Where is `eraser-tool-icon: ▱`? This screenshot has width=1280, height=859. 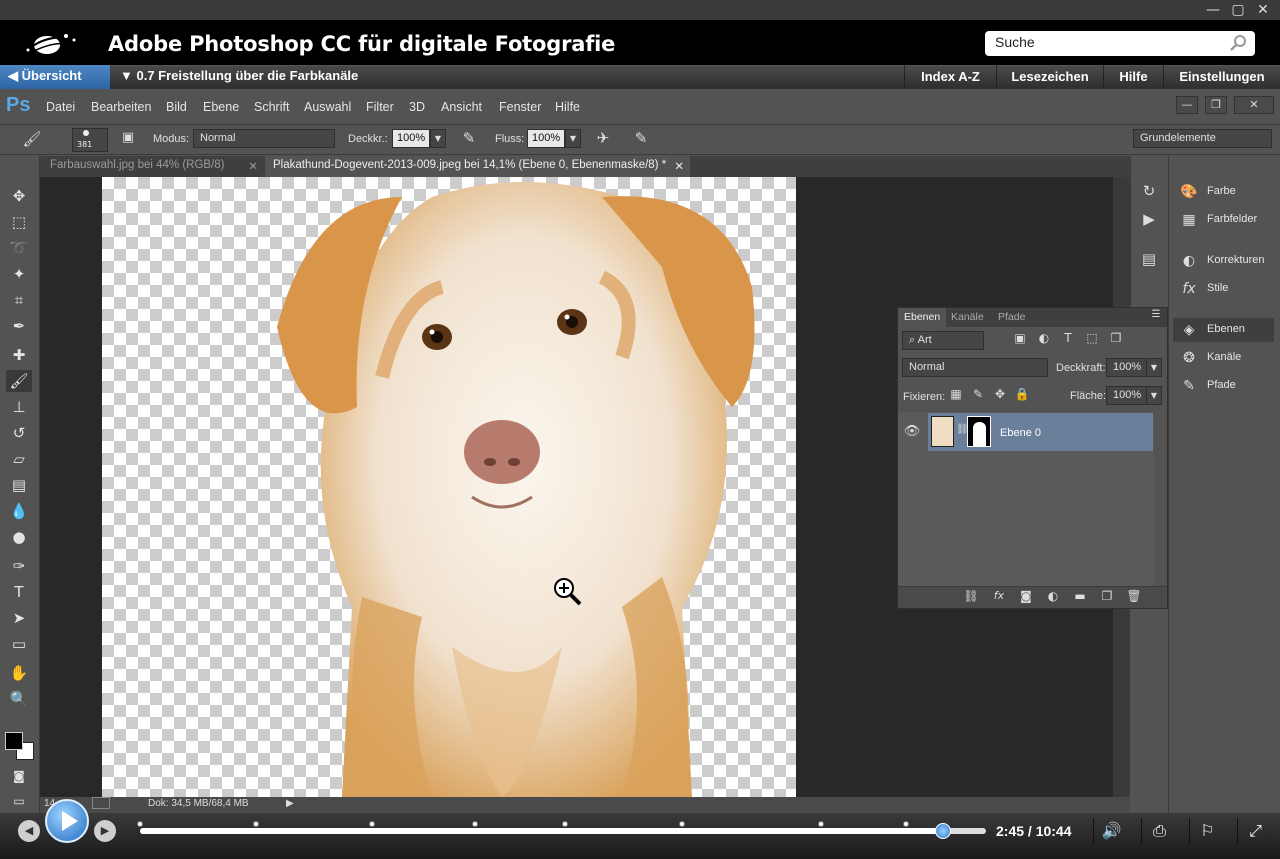
eraser-tool-icon: ▱ is located at coordinates (19, 459).